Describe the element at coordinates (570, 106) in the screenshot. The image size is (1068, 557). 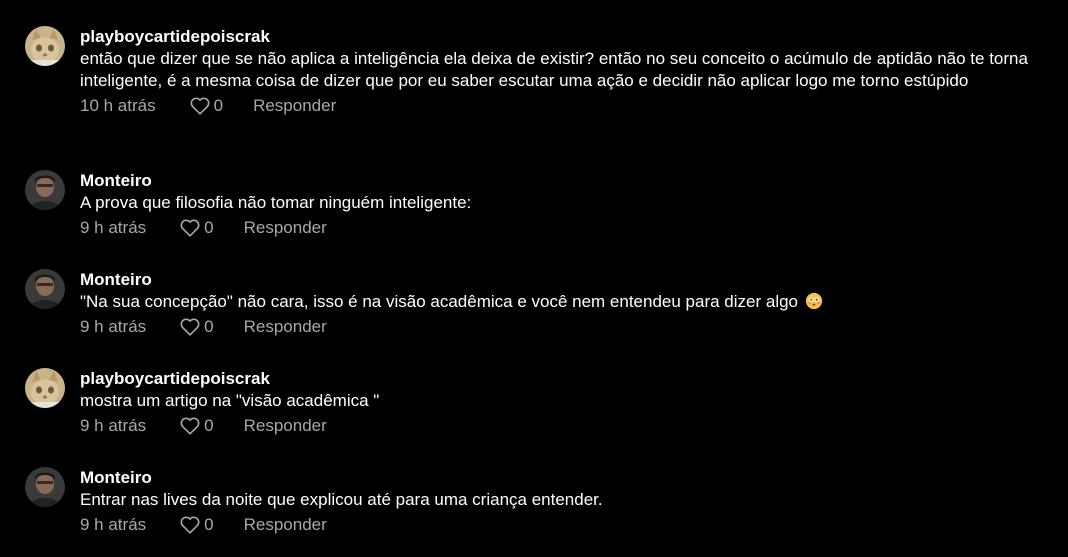
I see `comment-meta: 10 h atrás 0 Responder` at that location.